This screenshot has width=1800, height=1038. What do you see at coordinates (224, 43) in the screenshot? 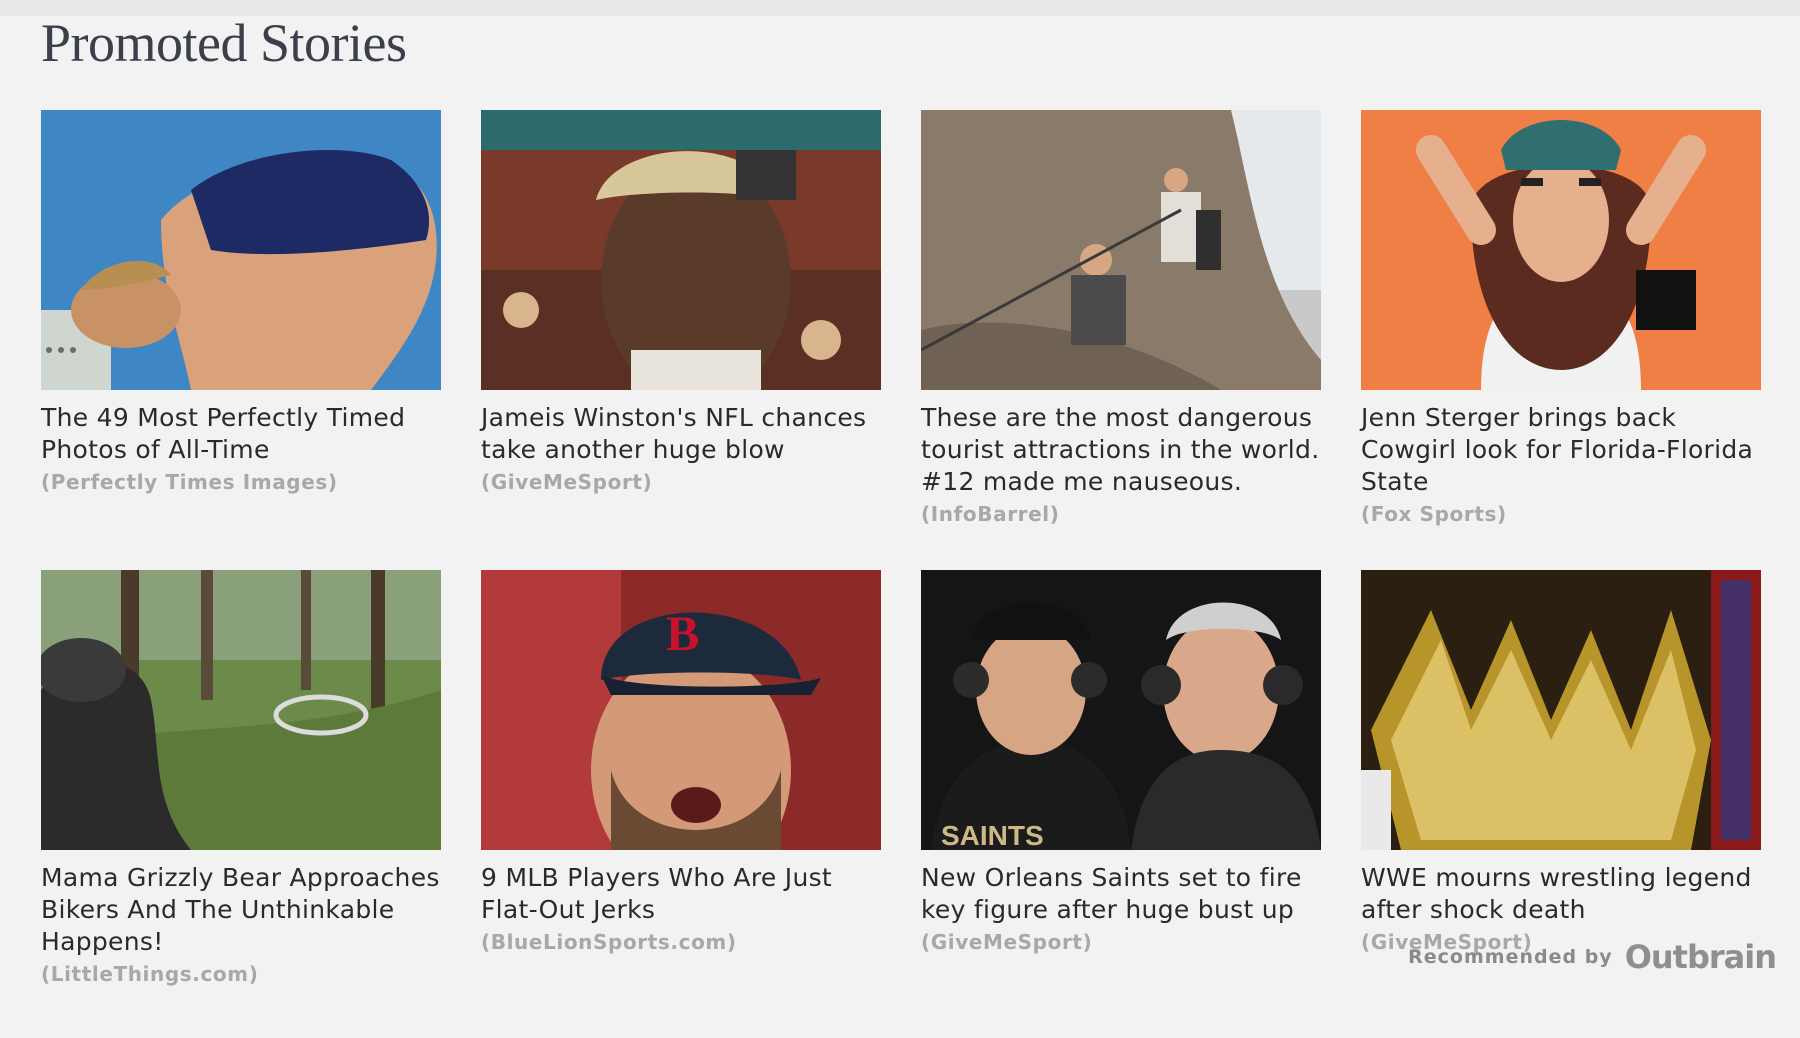
I see `section-title: Promoted Stories` at bounding box center [224, 43].